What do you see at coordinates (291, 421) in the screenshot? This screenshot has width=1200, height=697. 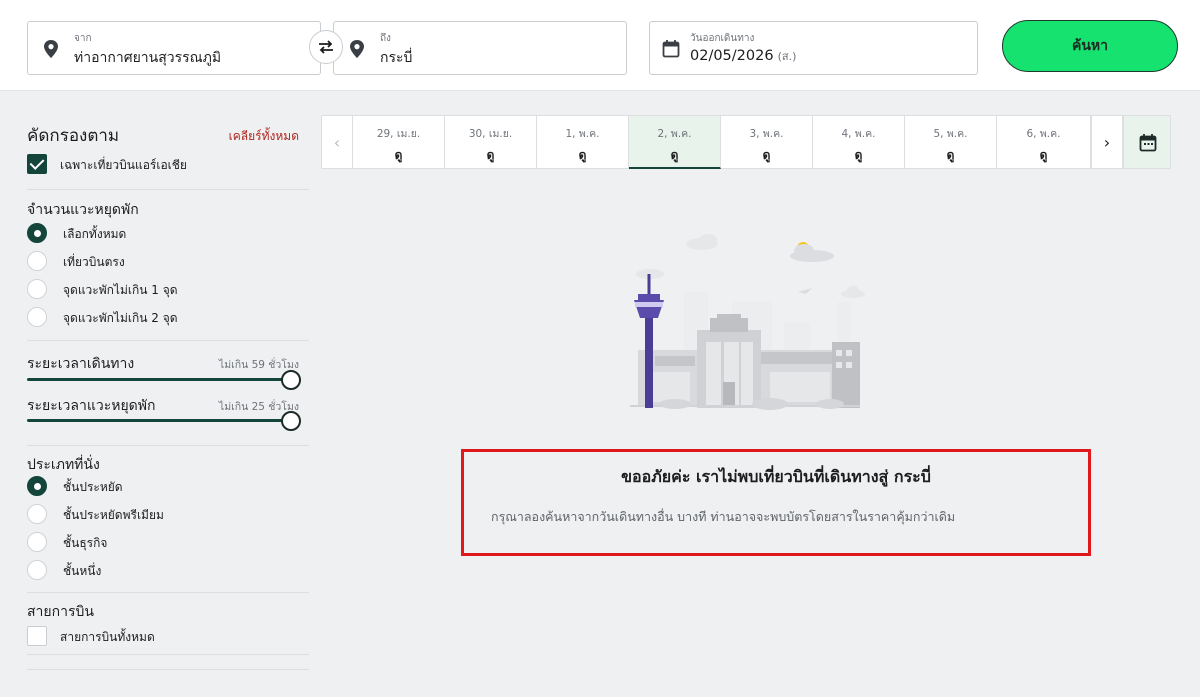 I see `layover-time-slider-handle` at bounding box center [291, 421].